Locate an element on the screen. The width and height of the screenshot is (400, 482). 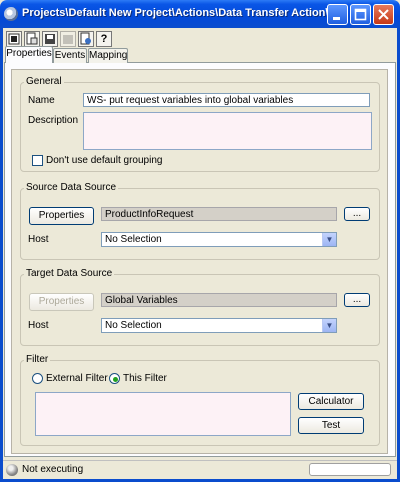
app-icon is located at coordinates (11, 14).